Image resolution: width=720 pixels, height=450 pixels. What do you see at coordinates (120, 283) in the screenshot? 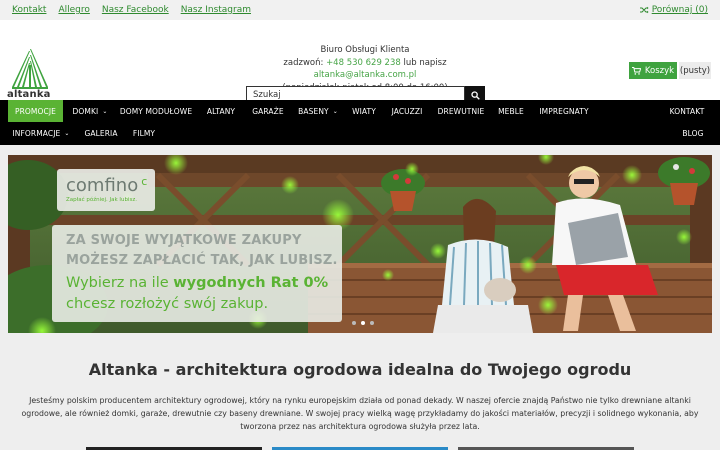
I see `offer-prefix: Wybierz na ile` at bounding box center [120, 283].